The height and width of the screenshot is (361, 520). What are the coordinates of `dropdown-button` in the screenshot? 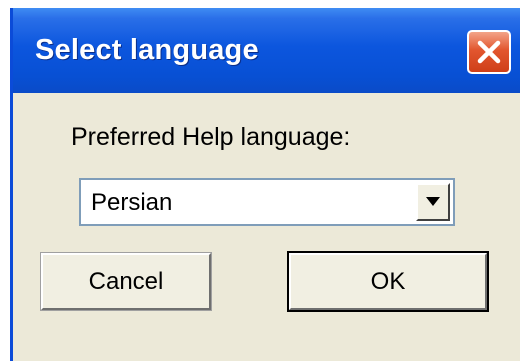 It's located at (433, 202).